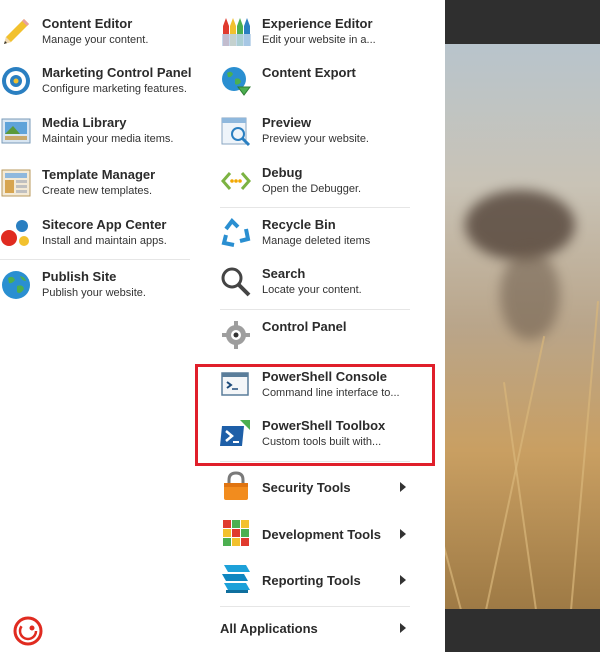 The height and width of the screenshot is (652, 600). Describe the element at coordinates (95, 132) in the screenshot. I see `menu-item-media-library: Media Library Maintain your media items.` at that location.